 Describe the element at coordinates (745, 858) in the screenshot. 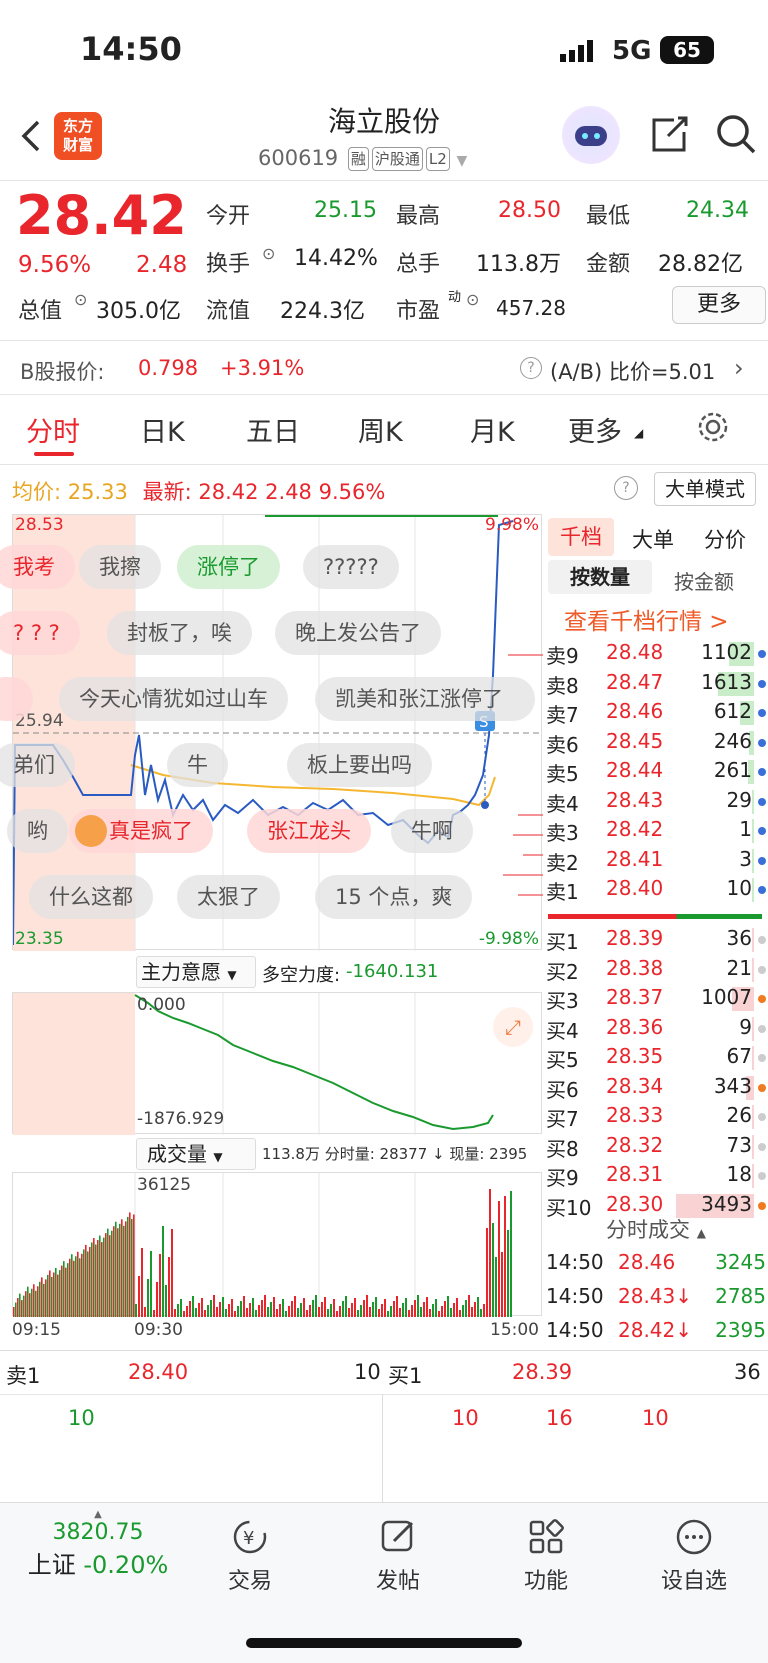

I see `level-qty: 3` at that location.